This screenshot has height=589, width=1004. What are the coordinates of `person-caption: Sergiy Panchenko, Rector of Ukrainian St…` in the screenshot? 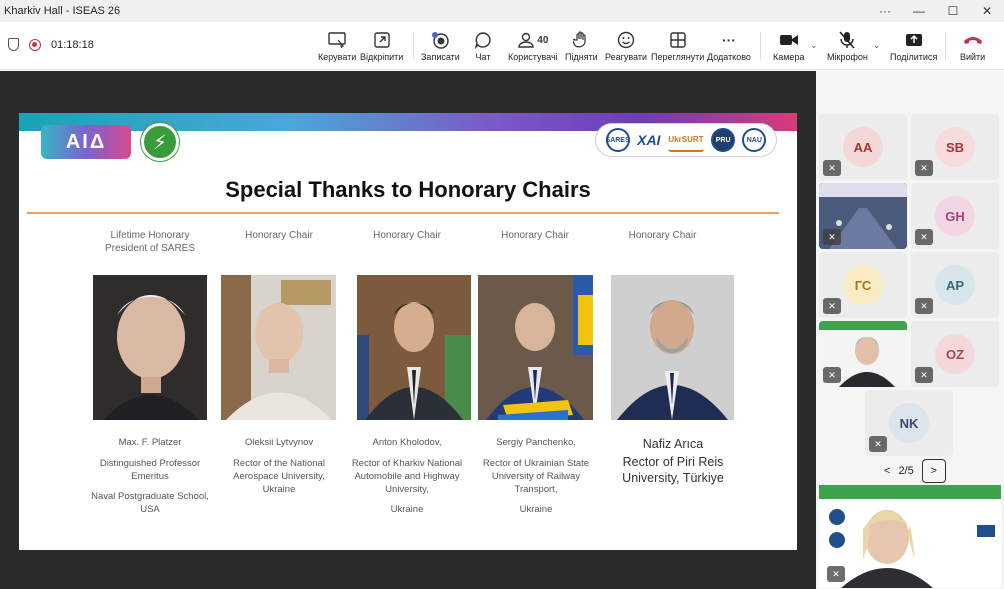 It's located at (536, 476).